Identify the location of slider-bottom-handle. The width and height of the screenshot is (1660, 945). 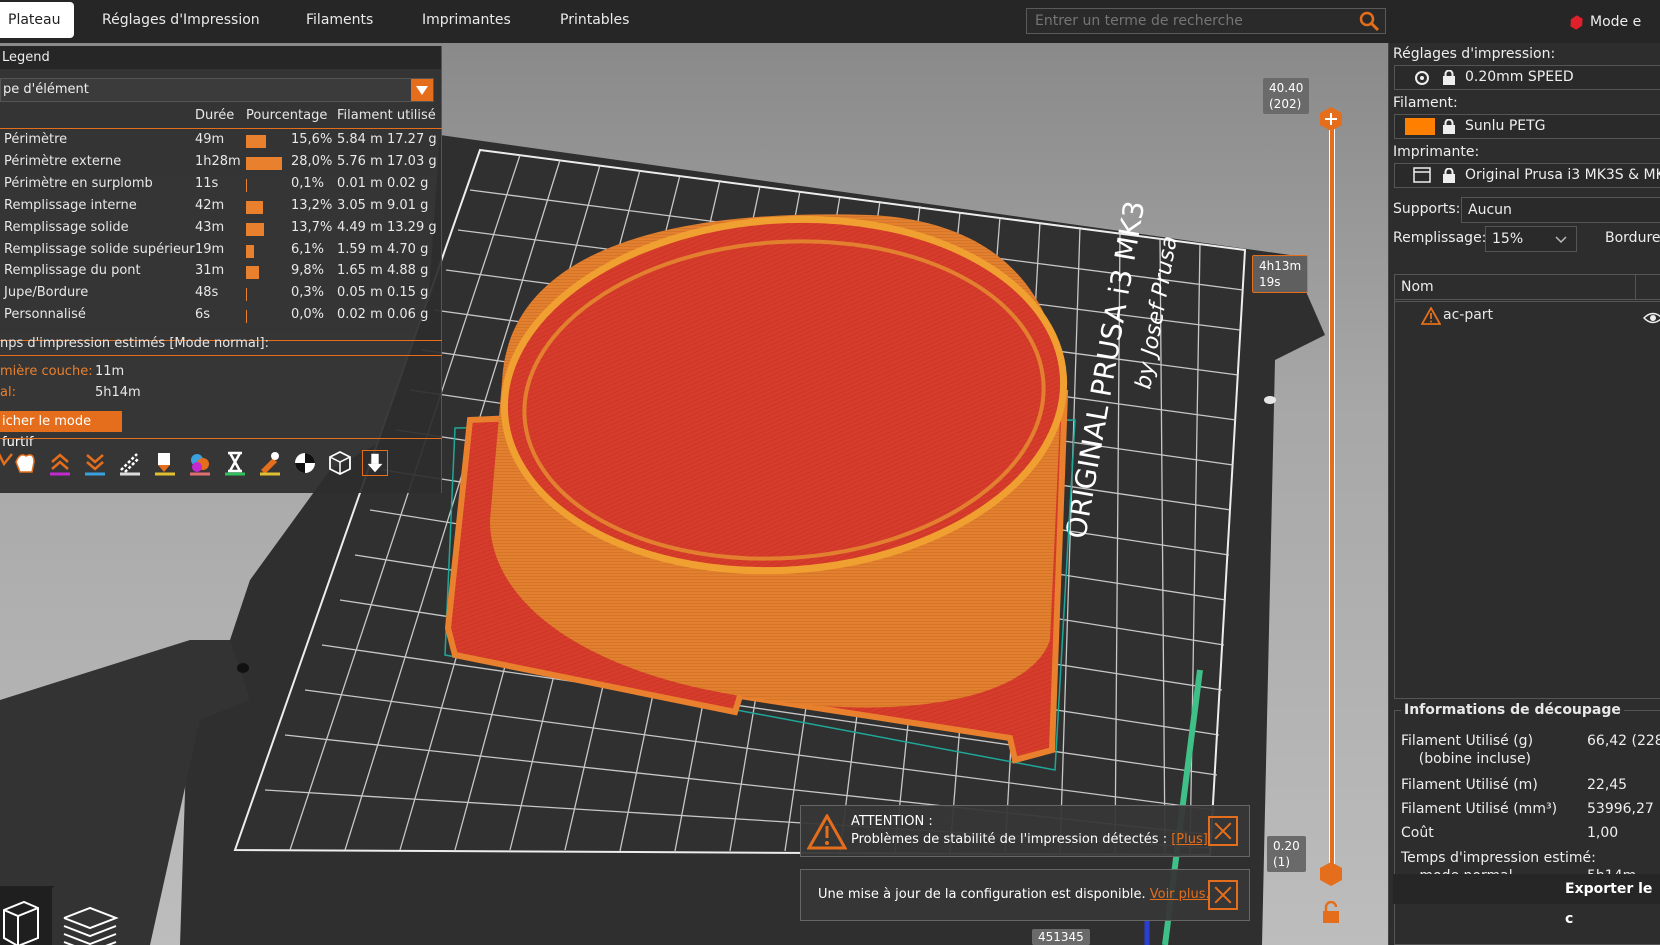
(1331, 874).